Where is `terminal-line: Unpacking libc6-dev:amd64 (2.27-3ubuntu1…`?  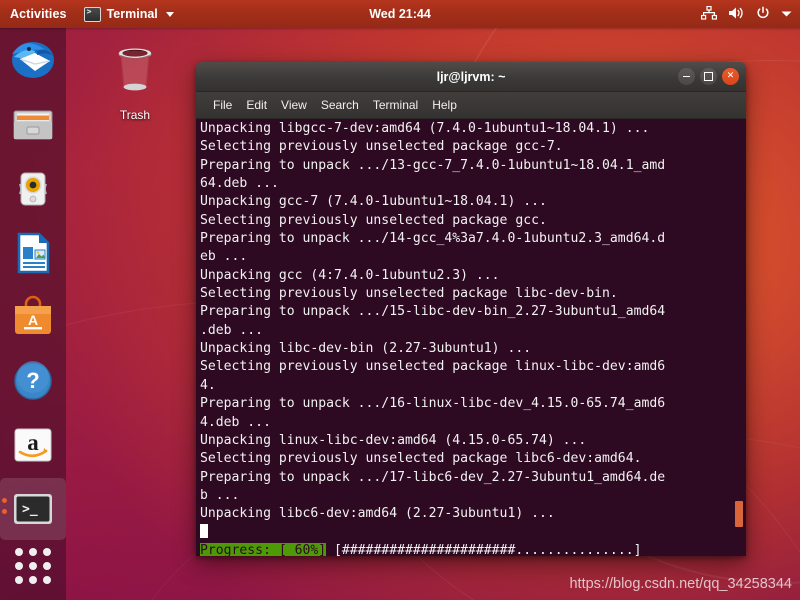
terminal-line: Unpacking libc6-dev:amd64 (2.27-3ubuntu1… is located at coordinates (377, 514).